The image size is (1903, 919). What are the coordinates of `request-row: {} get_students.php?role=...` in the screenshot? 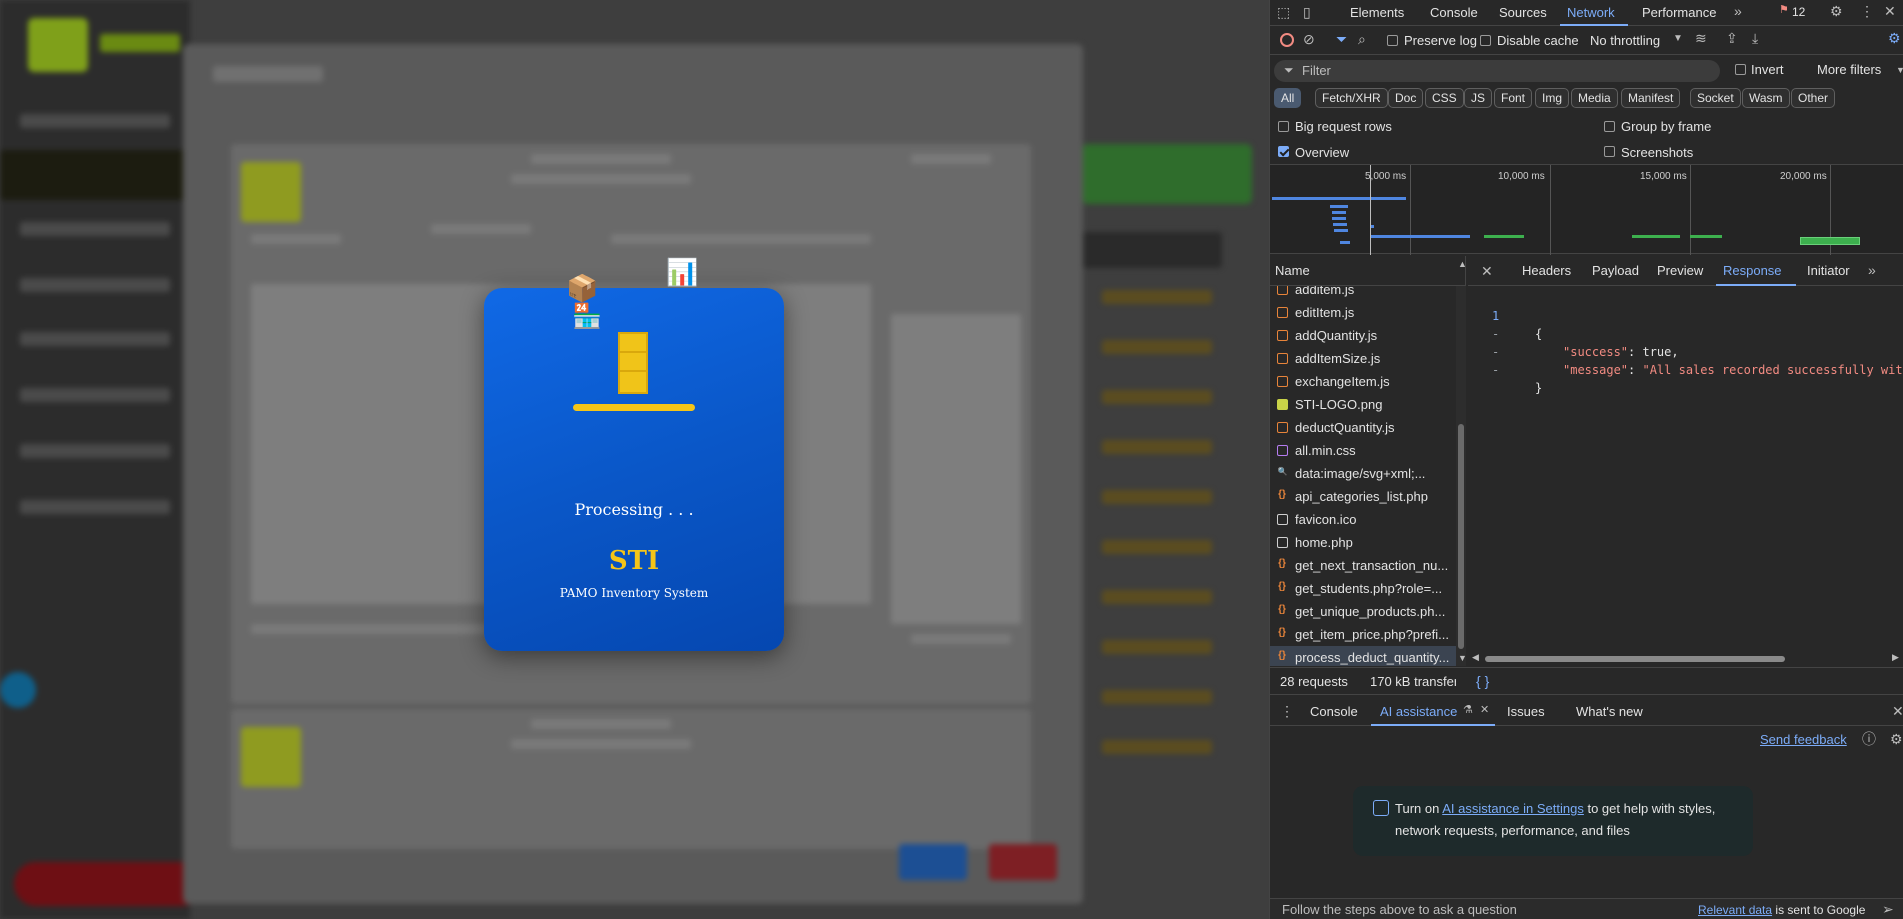 It's located at (1363, 588).